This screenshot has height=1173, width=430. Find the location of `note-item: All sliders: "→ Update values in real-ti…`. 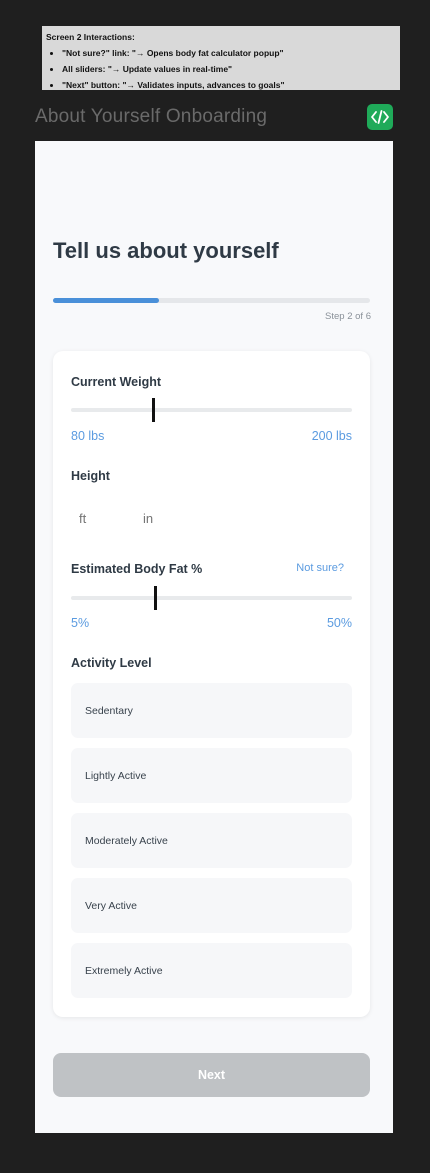

note-item: All sliders: "→ Update values in real-ti… is located at coordinates (229, 69).